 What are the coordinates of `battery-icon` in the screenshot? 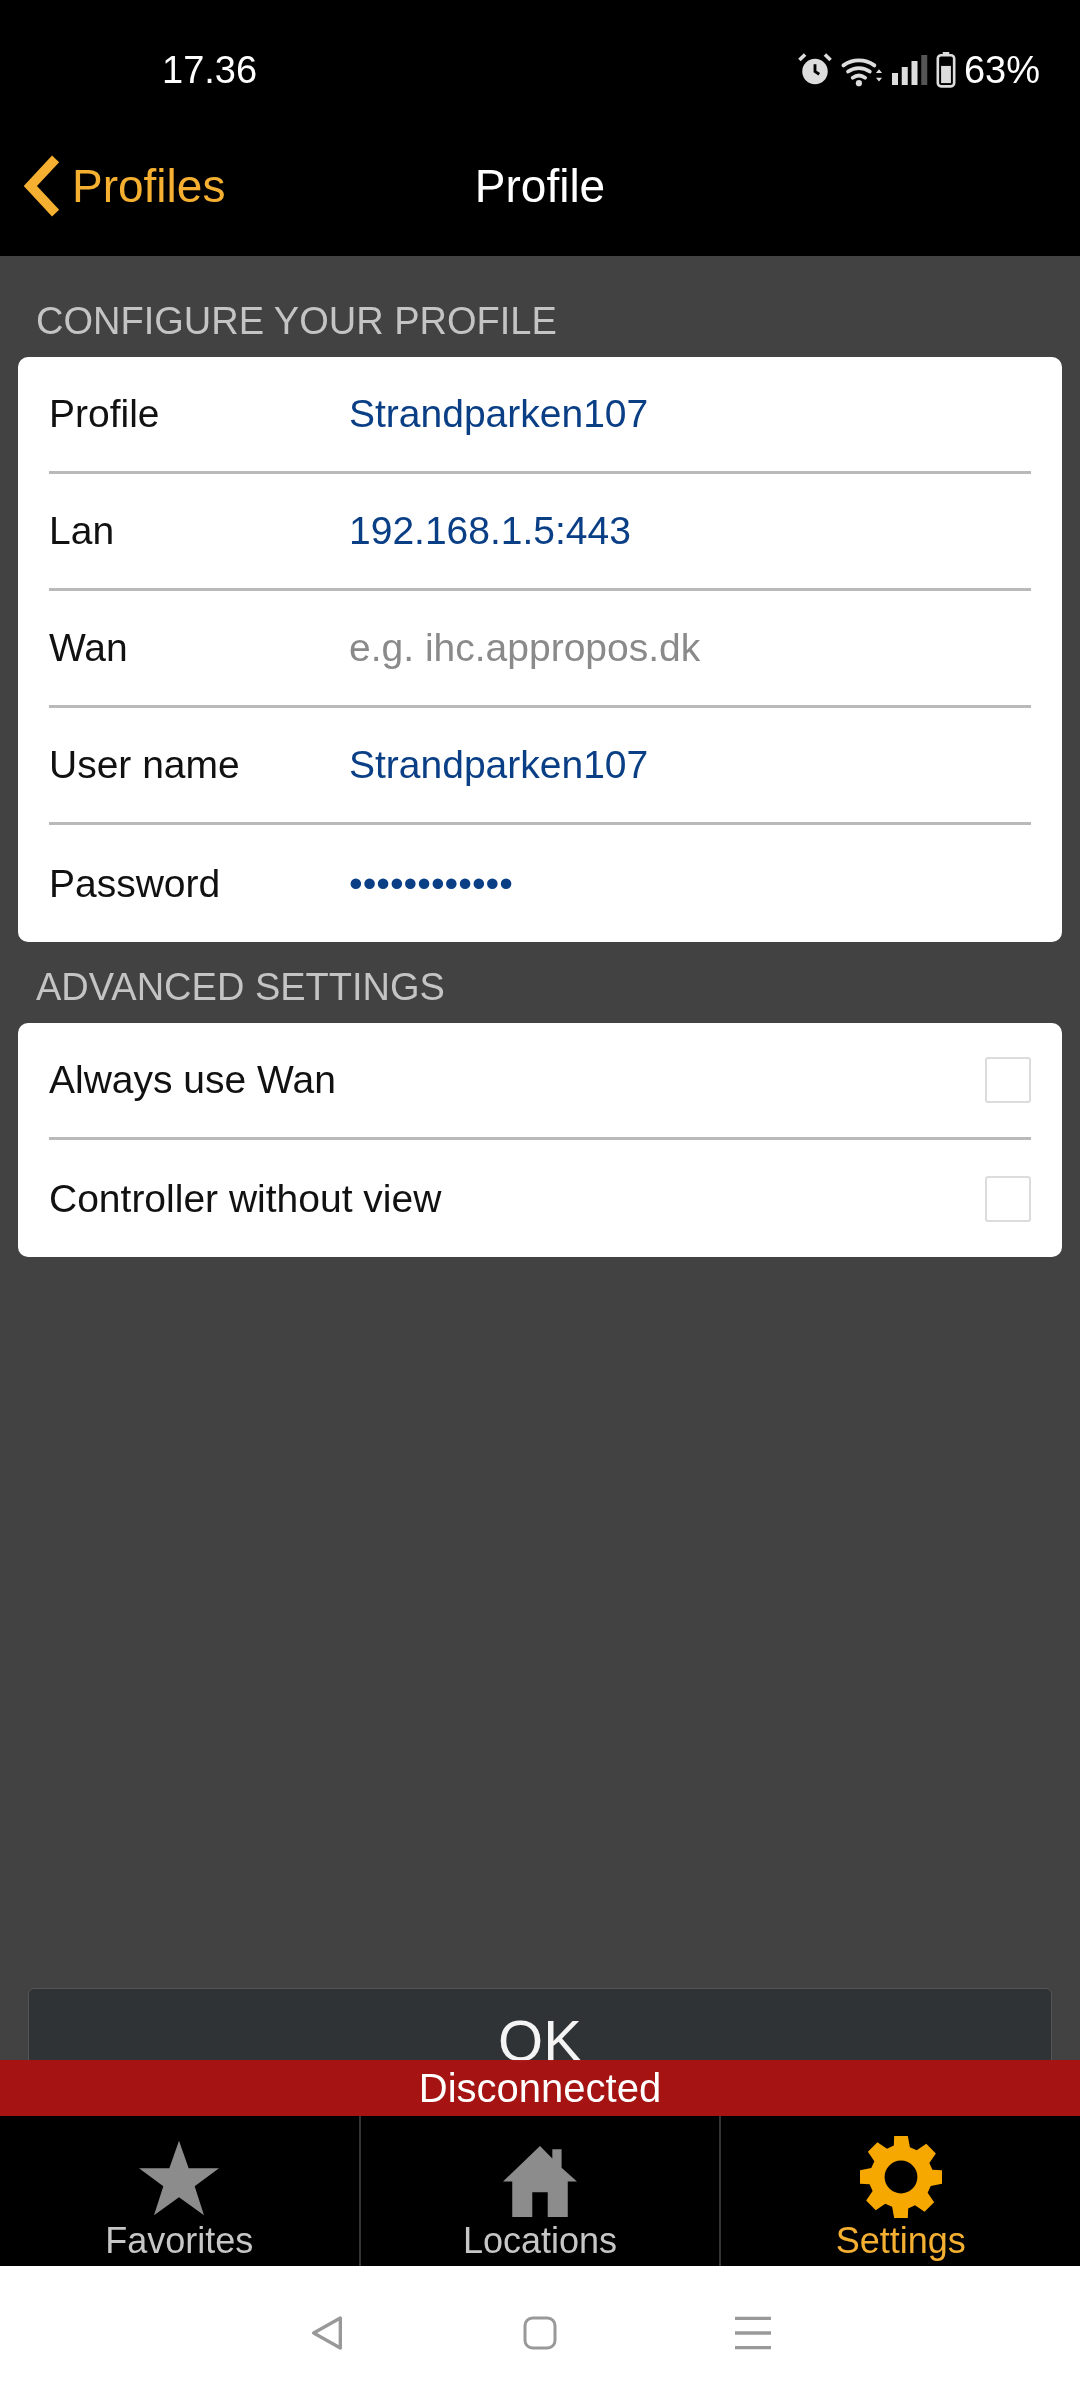 It's located at (945, 70).